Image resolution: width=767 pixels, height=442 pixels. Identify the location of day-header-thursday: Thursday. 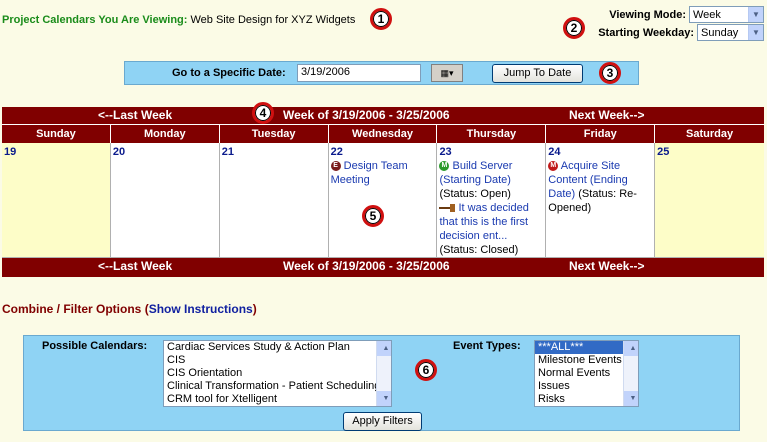
(492, 133).